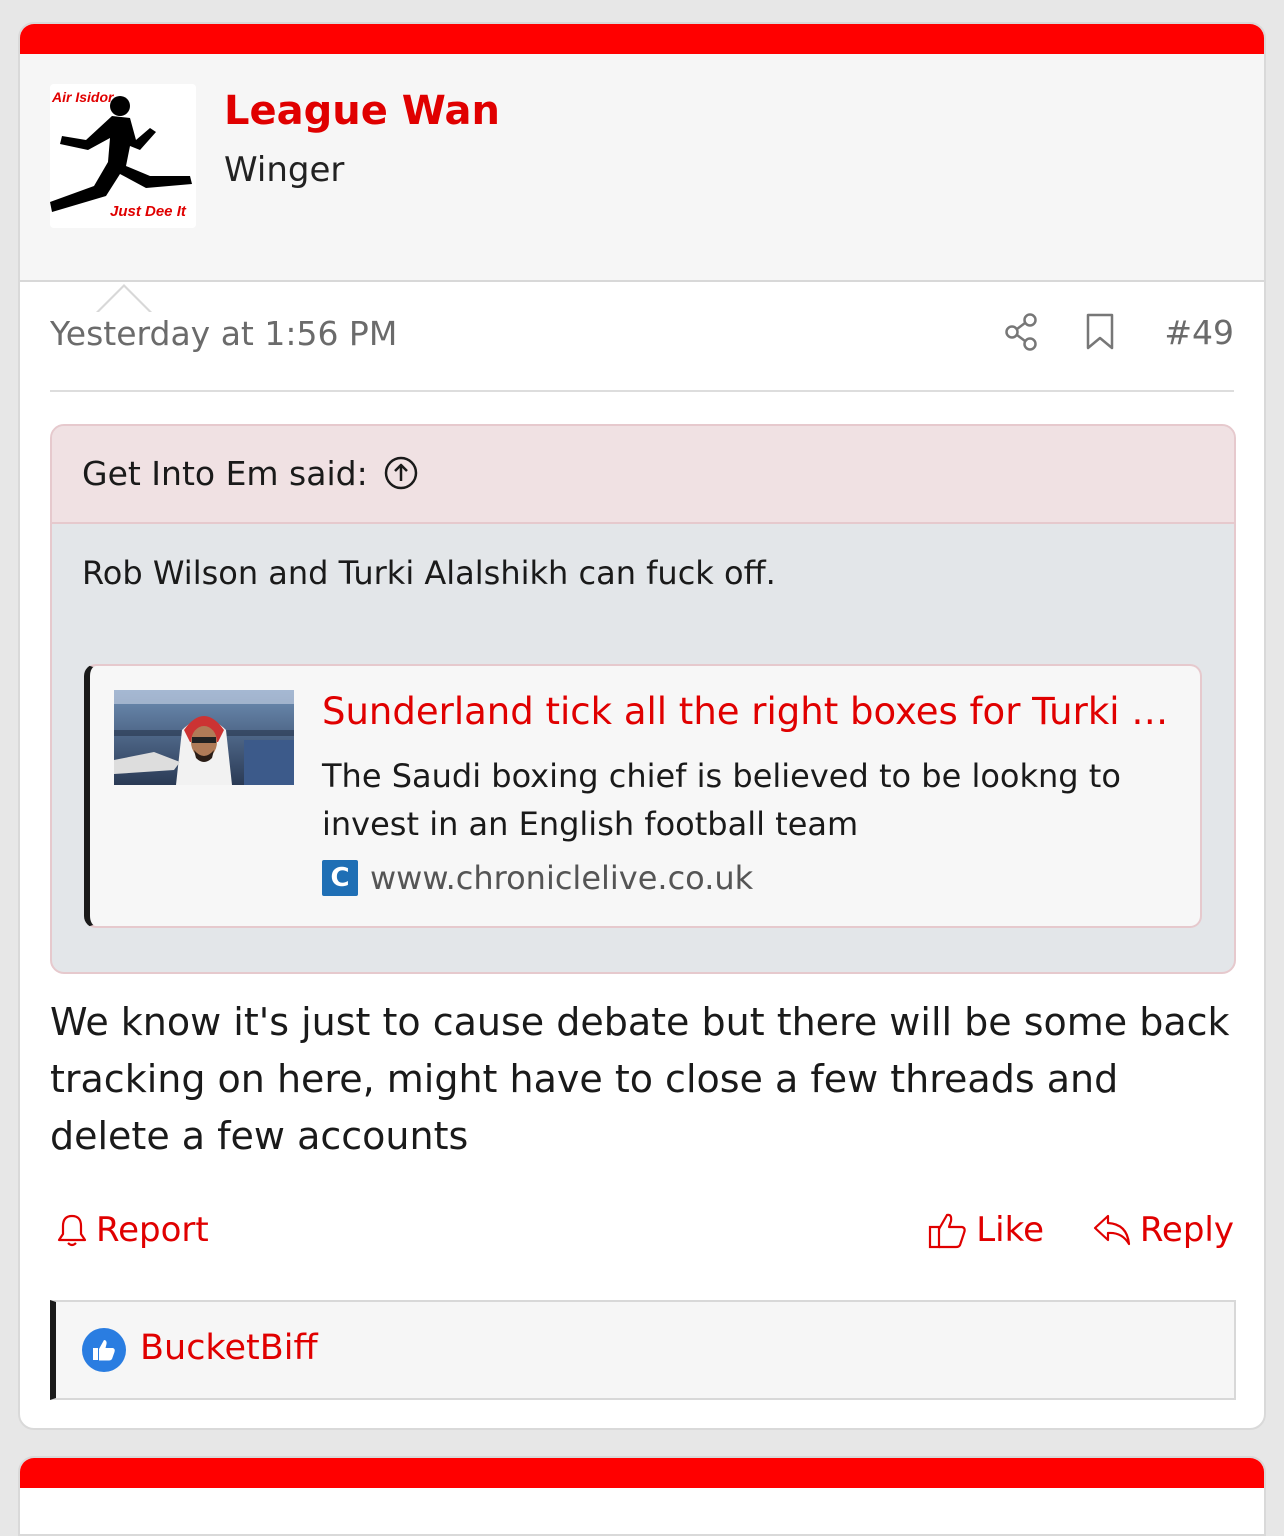  What do you see at coordinates (362, 111) in the screenshot?
I see `username: League Wan` at bounding box center [362, 111].